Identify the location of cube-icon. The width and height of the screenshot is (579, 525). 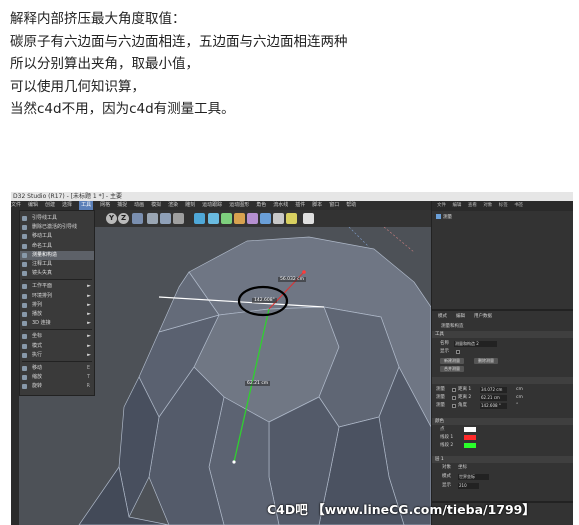
(199, 218).